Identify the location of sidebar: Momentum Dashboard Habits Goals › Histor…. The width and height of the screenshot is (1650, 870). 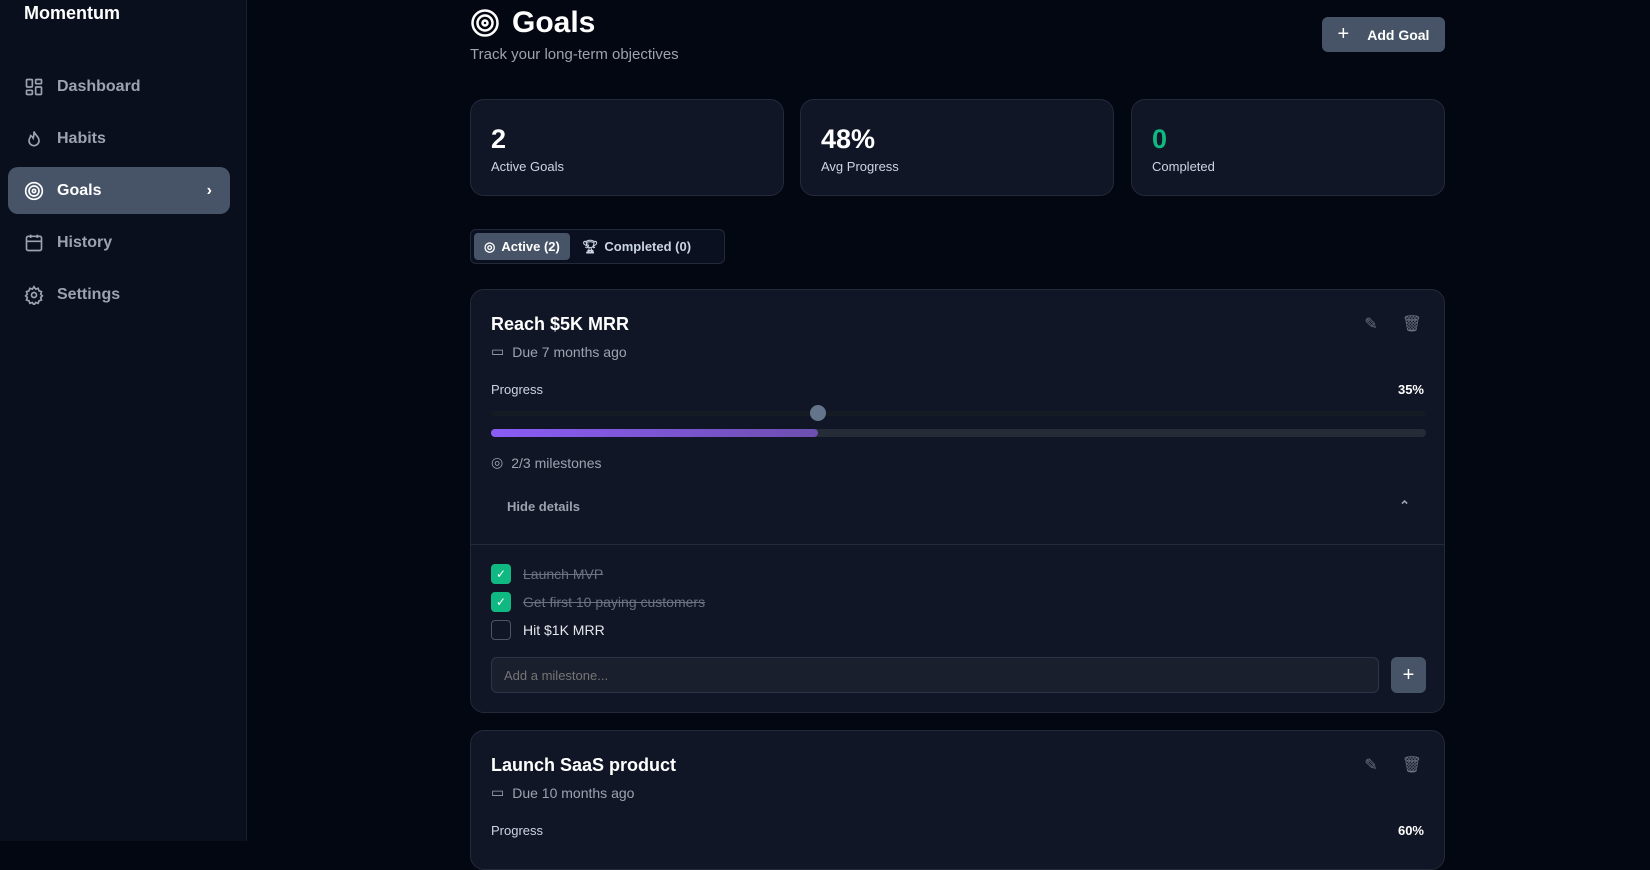
(123, 420).